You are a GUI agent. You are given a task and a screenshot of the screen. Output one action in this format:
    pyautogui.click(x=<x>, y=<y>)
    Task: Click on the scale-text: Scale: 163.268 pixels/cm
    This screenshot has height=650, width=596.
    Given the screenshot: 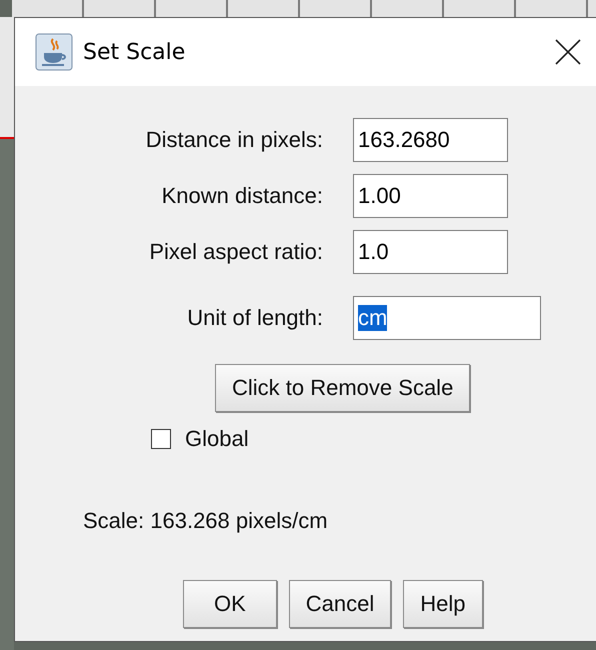 What is the action you would take?
    pyautogui.click(x=206, y=521)
    